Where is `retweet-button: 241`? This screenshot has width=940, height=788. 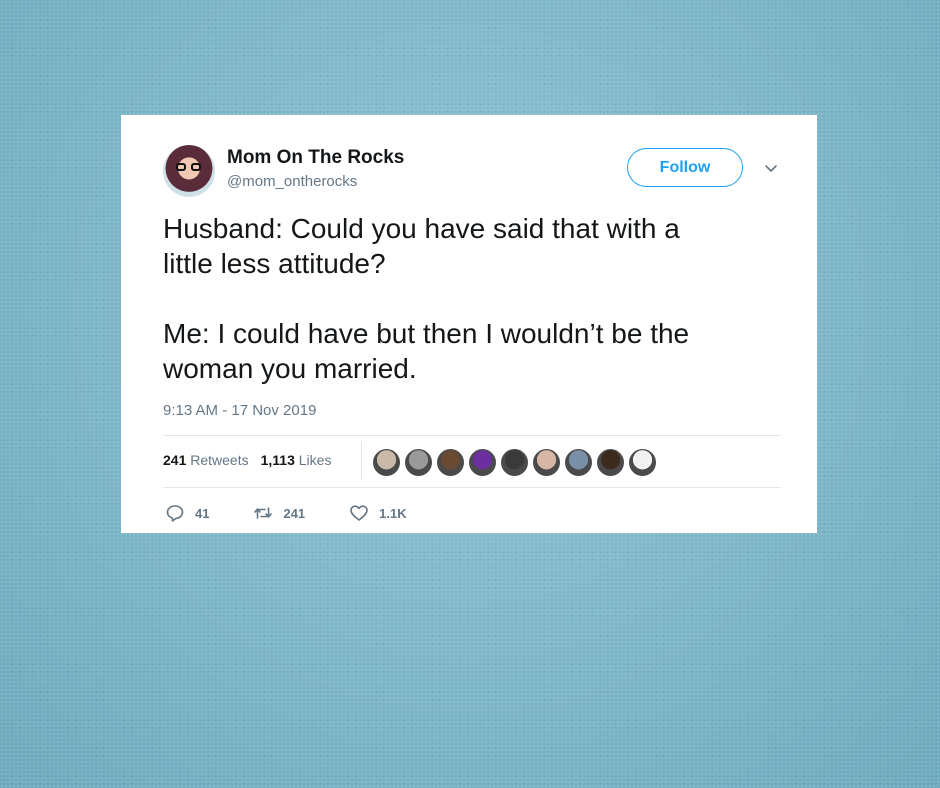
retweet-button: 241 is located at coordinates (279, 513).